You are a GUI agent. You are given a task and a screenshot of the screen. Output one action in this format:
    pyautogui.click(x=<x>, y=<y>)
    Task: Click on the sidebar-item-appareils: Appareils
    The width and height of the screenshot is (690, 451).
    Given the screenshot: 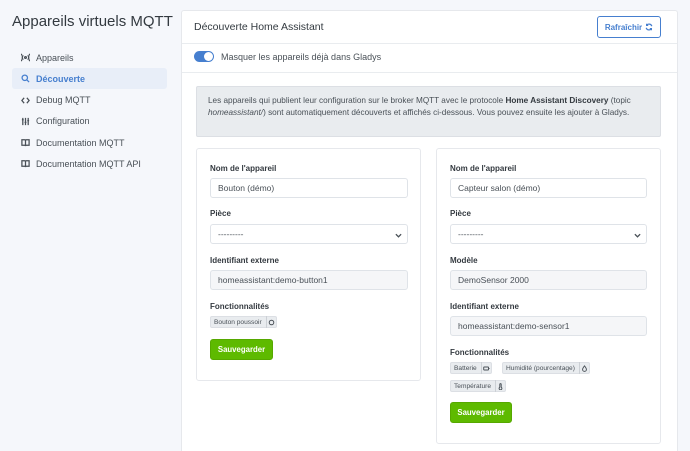 What is the action you would take?
    pyautogui.click(x=89, y=57)
    